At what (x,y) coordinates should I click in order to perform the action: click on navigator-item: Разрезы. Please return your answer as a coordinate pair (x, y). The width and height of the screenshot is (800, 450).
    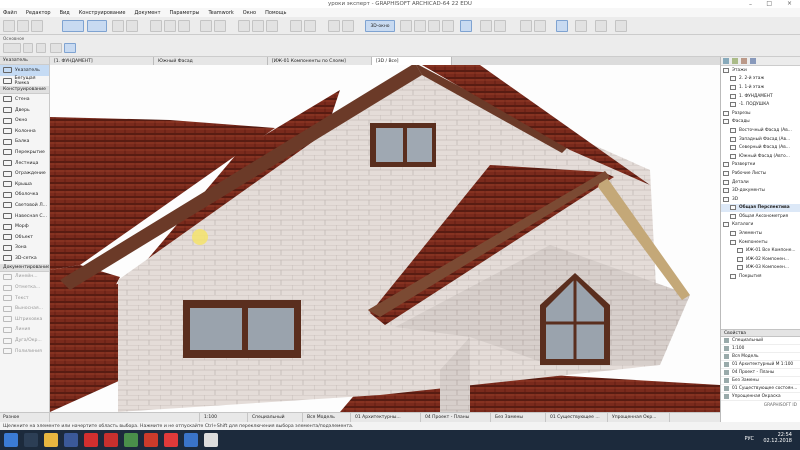
    Looking at the image, I should click on (760, 113).